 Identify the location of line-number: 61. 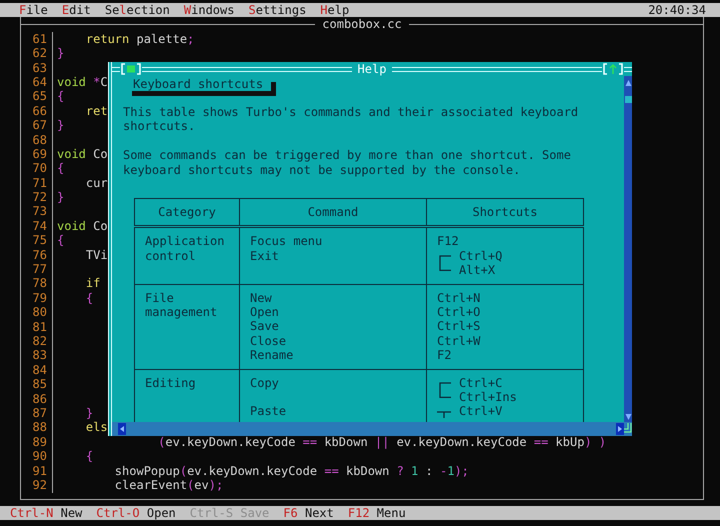
(39, 39).